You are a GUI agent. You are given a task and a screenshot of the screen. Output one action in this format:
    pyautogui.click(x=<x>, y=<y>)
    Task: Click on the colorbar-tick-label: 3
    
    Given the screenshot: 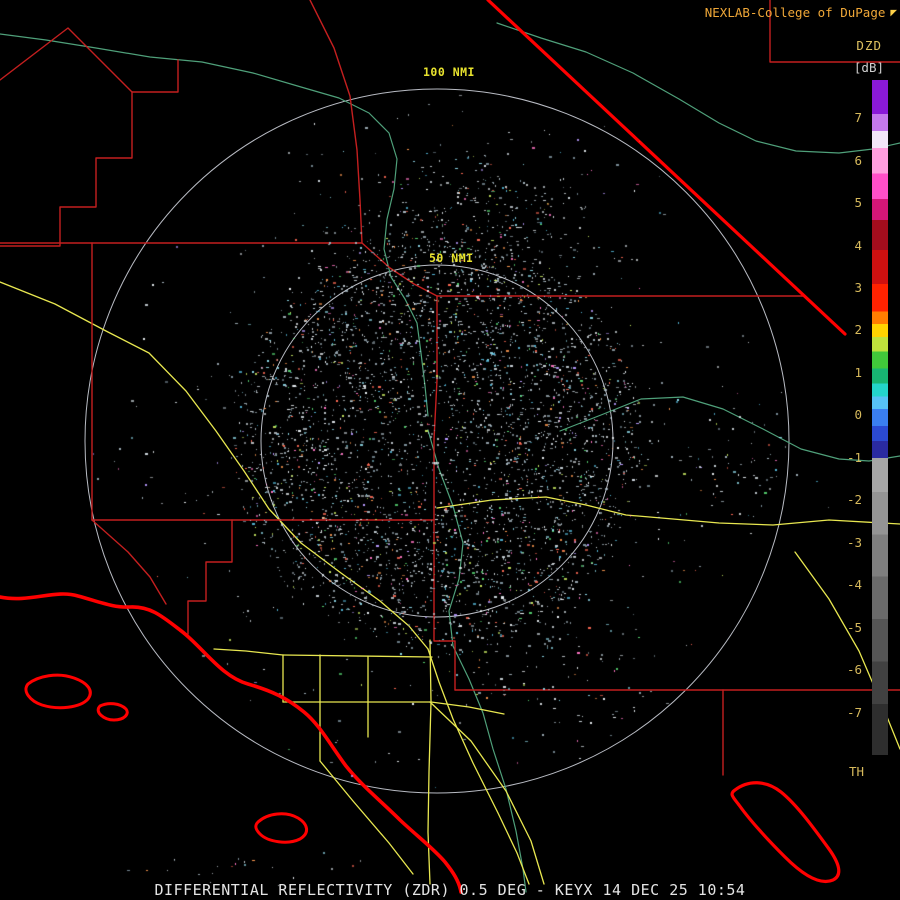 What is the action you would take?
    pyautogui.click(x=858, y=288)
    